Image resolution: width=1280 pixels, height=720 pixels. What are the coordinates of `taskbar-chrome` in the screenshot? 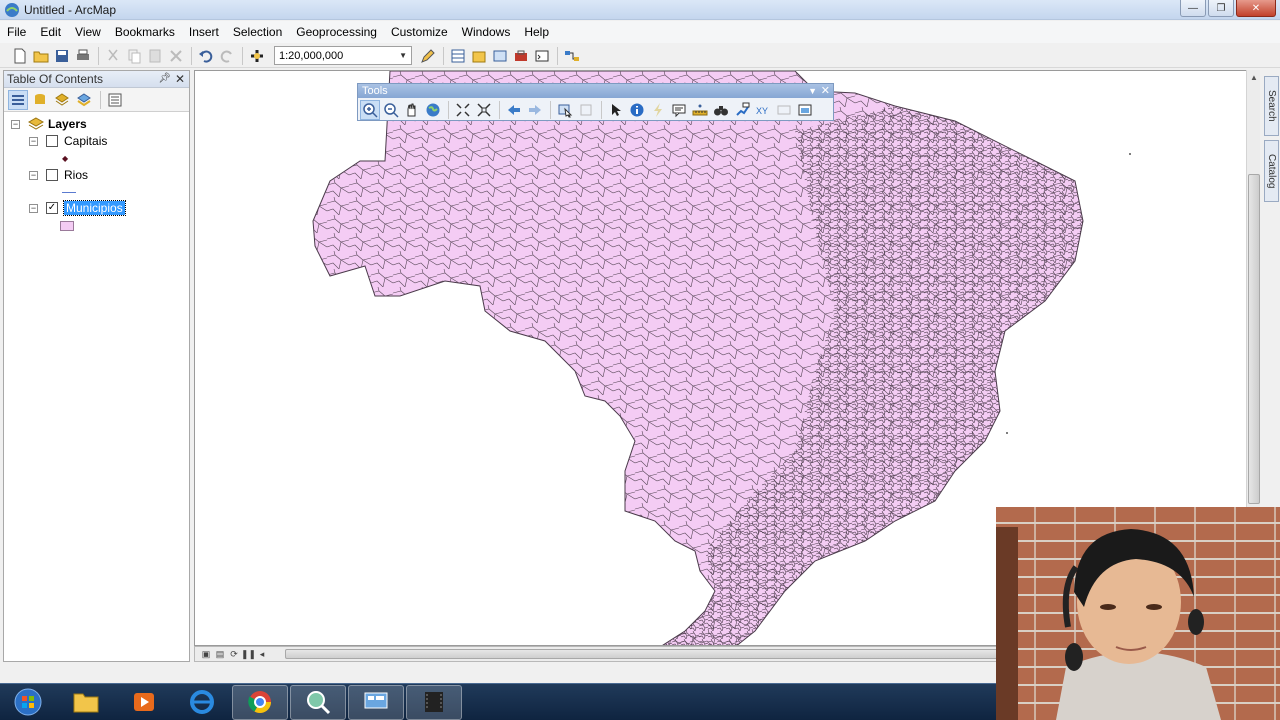 It's located at (260, 702).